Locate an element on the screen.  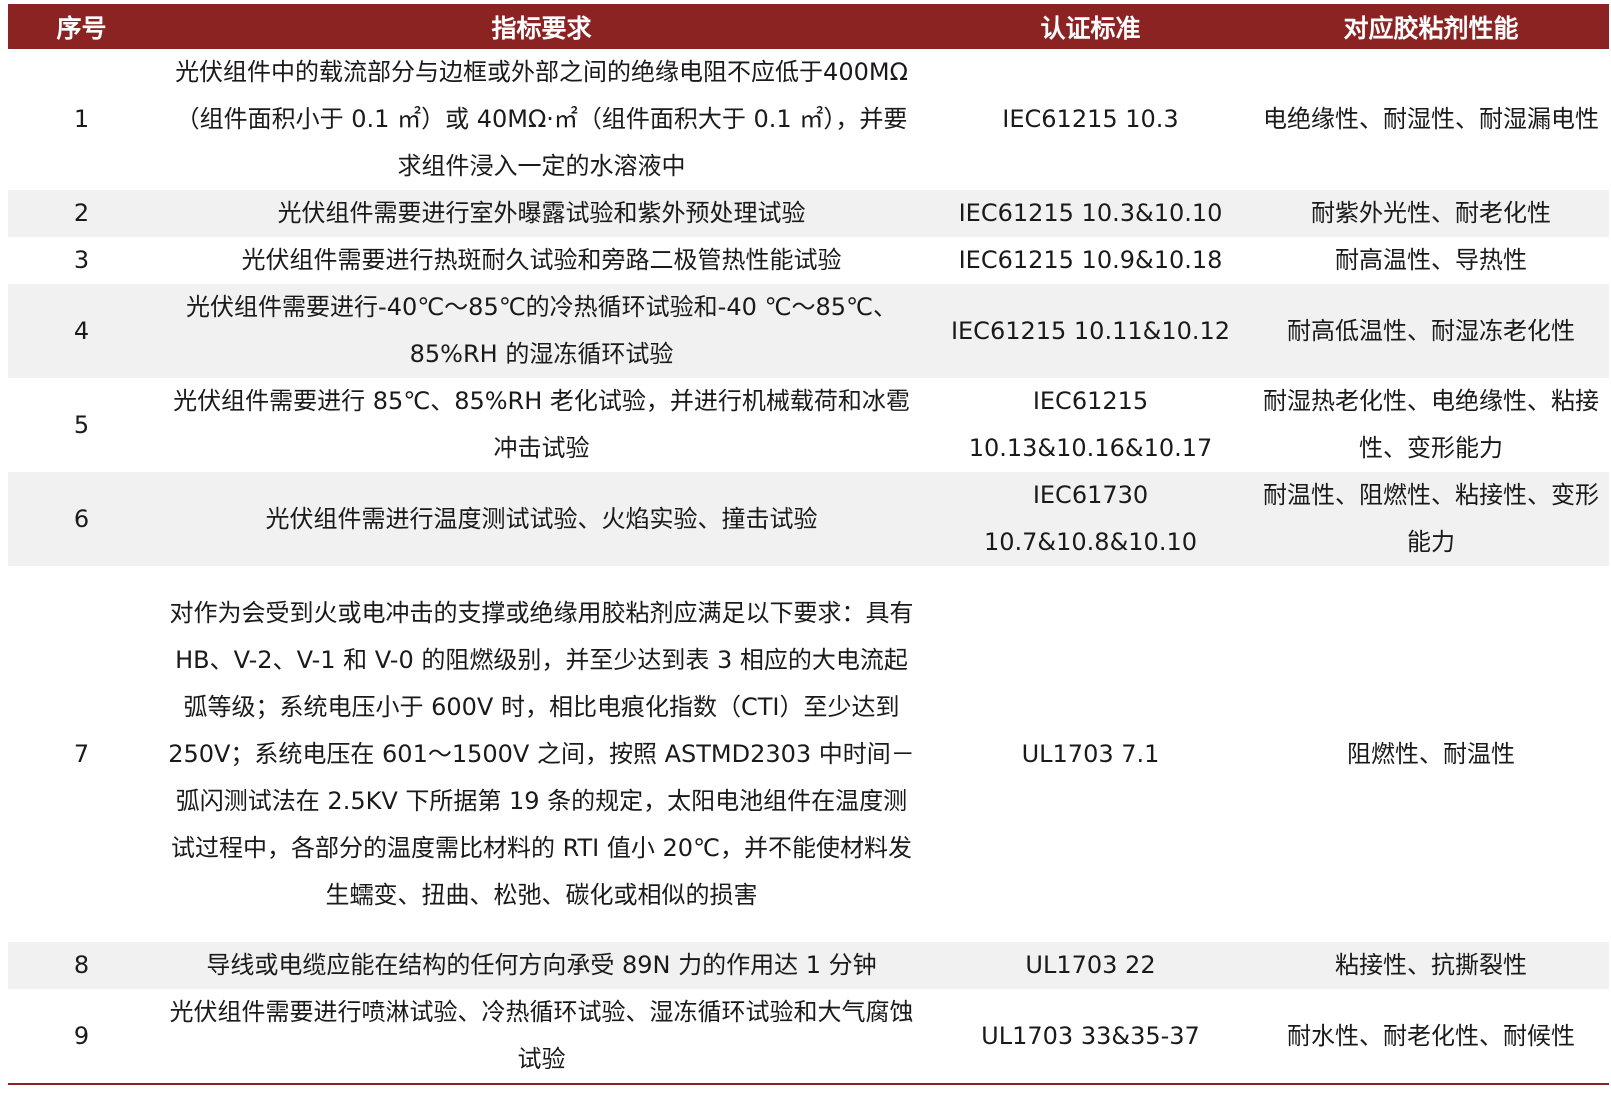
row-standard: IEC61215 10.11&10.12 is located at coordinates (1090, 331).